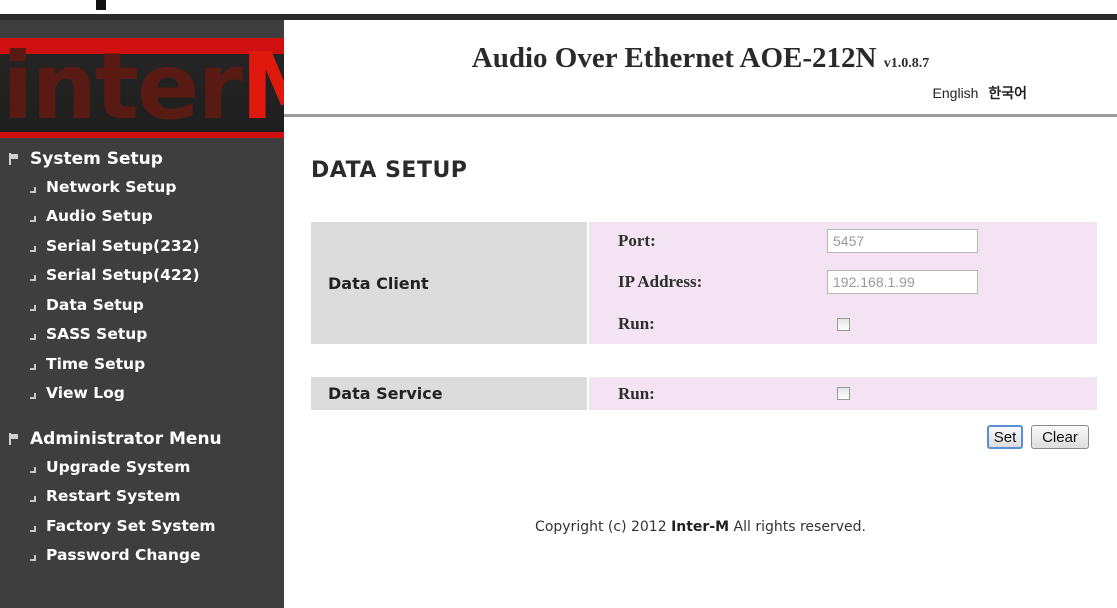 Image resolution: width=1117 pixels, height=608 pixels. Describe the element at coordinates (123, 555) in the screenshot. I see `sidebar-item-label: Password Change` at that location.